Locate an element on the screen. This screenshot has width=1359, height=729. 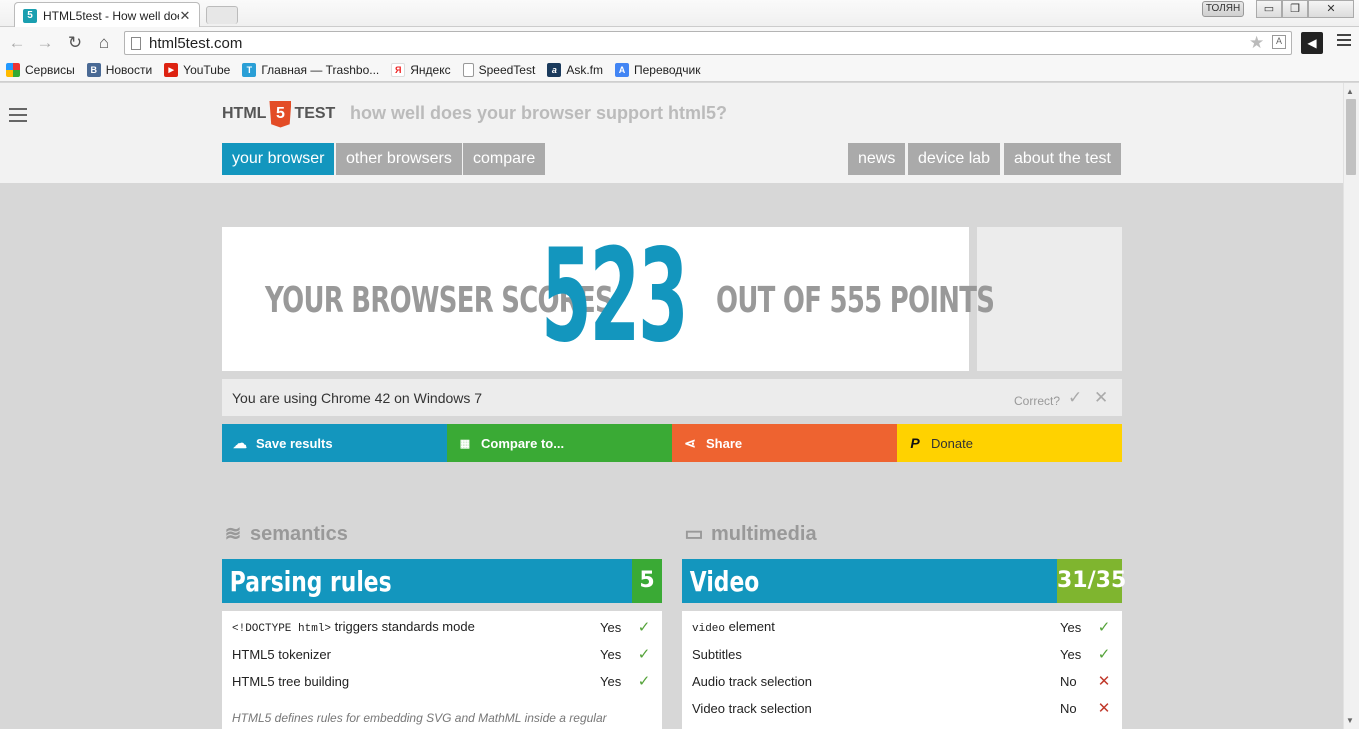
score-suffix: OUT OF 555 POINTS is located at coordinates (855, 300).